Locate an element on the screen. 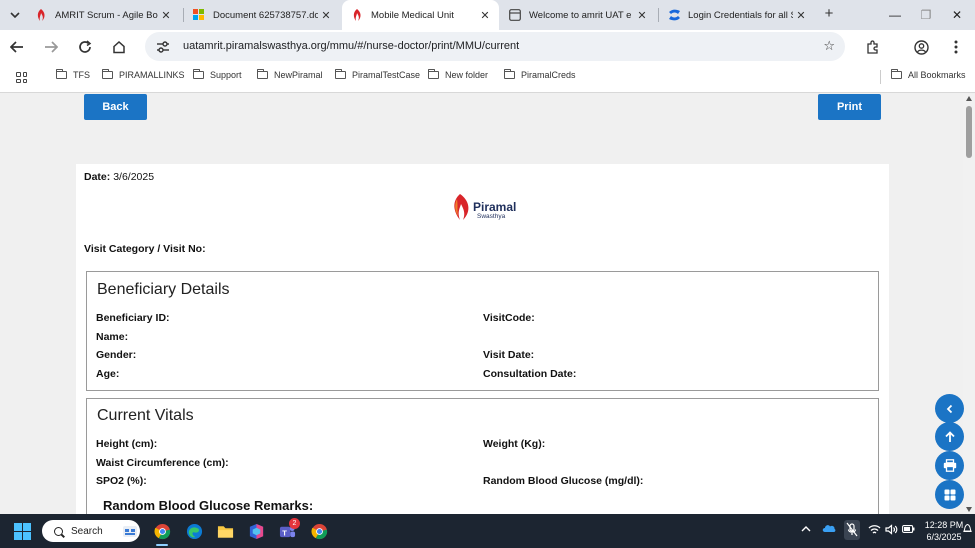 The width and height of the screenshot is (975, 548). scroll-up-arrow-icon is located at coordinates (969, 98).